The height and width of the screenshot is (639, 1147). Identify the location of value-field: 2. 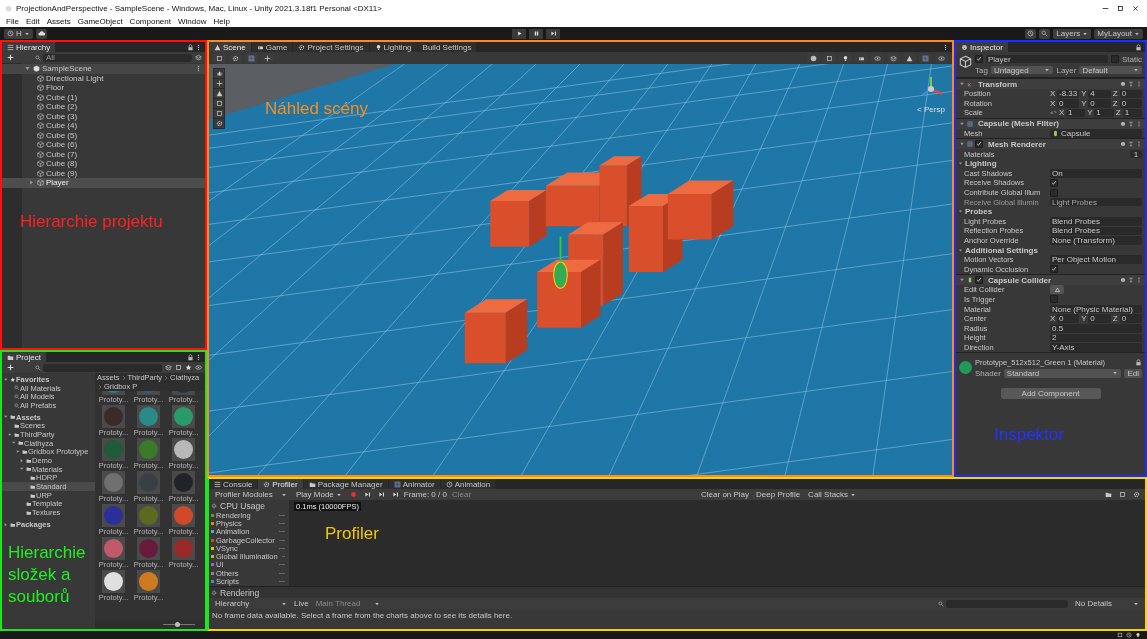
(1096, 338).